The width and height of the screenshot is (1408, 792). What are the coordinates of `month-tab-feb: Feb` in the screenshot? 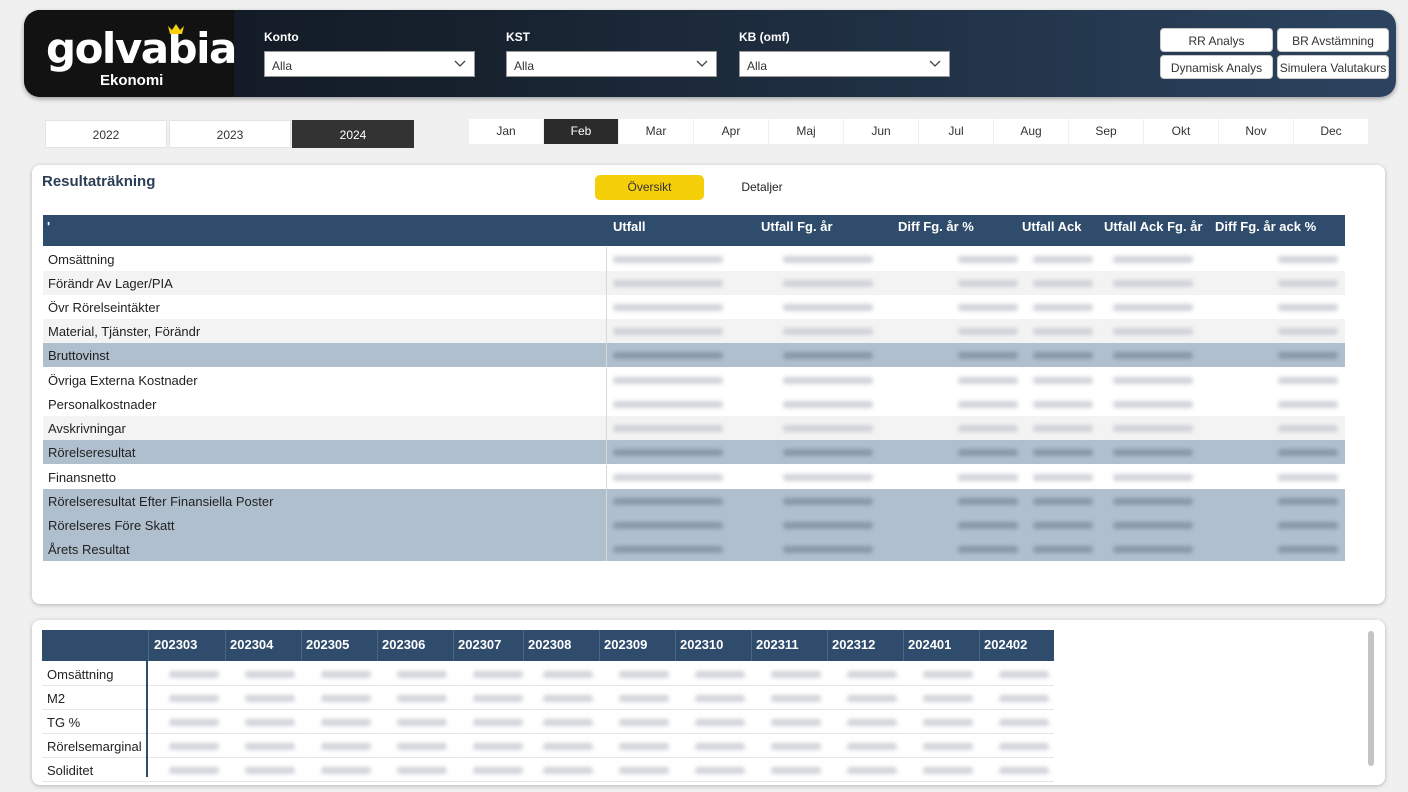 It's located at (581, 131).